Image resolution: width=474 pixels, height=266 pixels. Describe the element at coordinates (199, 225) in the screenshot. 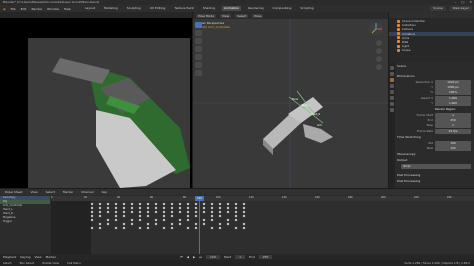

I see `playhead` at that location.